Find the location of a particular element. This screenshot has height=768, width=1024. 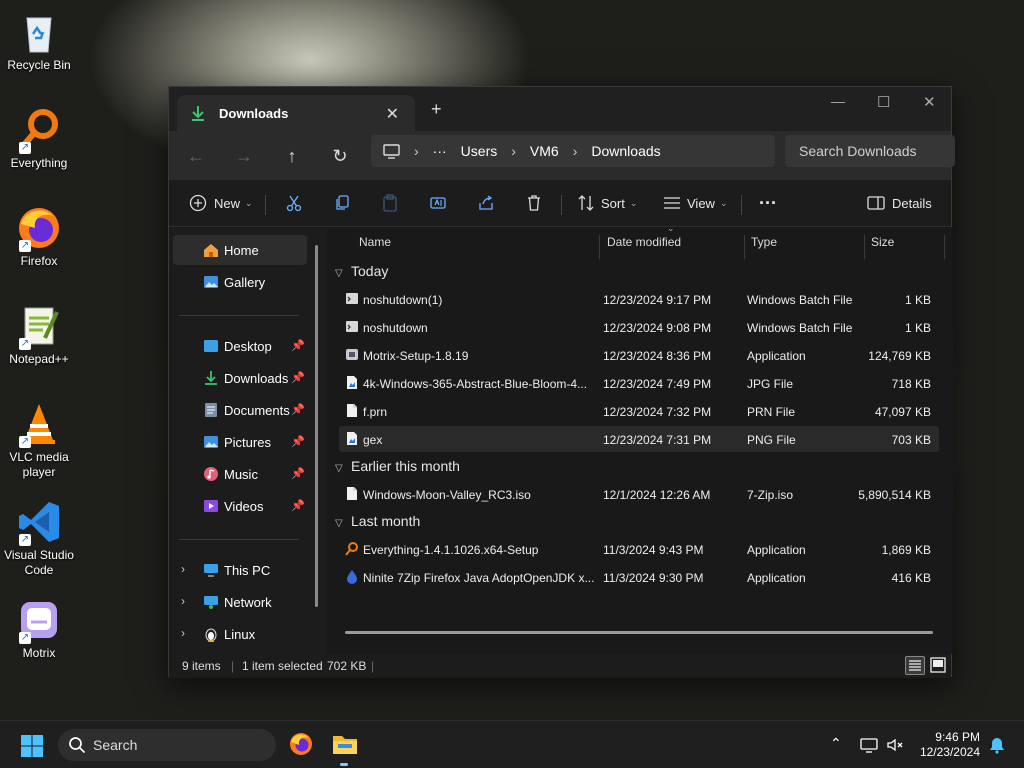

up-button: ↑ is located at coordinates (292, 156).